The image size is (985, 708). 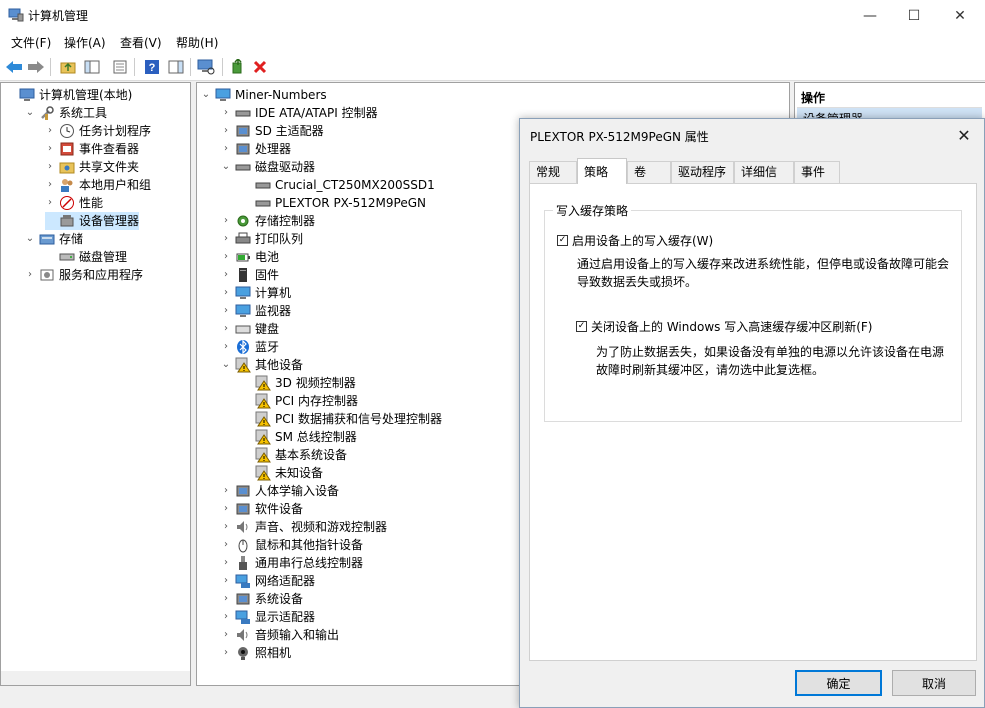 I want to click on ok-button: 确定, so click(x=838, y=683).